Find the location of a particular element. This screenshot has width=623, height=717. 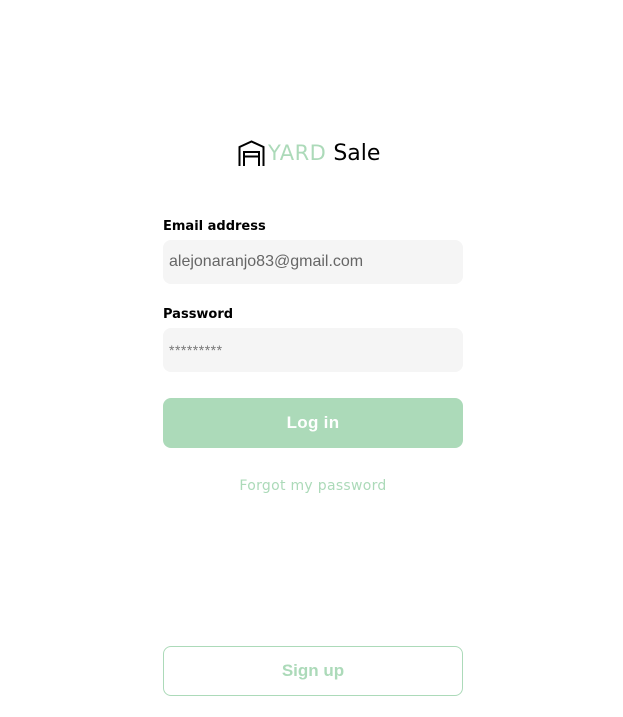

email-label: Email address is located at coordinates (214, 226).